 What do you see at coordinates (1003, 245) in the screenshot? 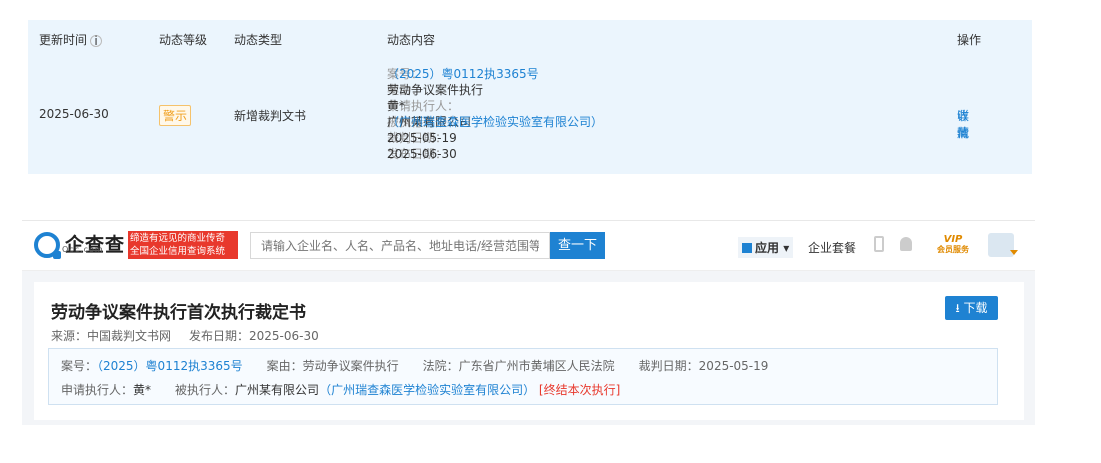
I see `avatar` at bounding box center [1003, 245].